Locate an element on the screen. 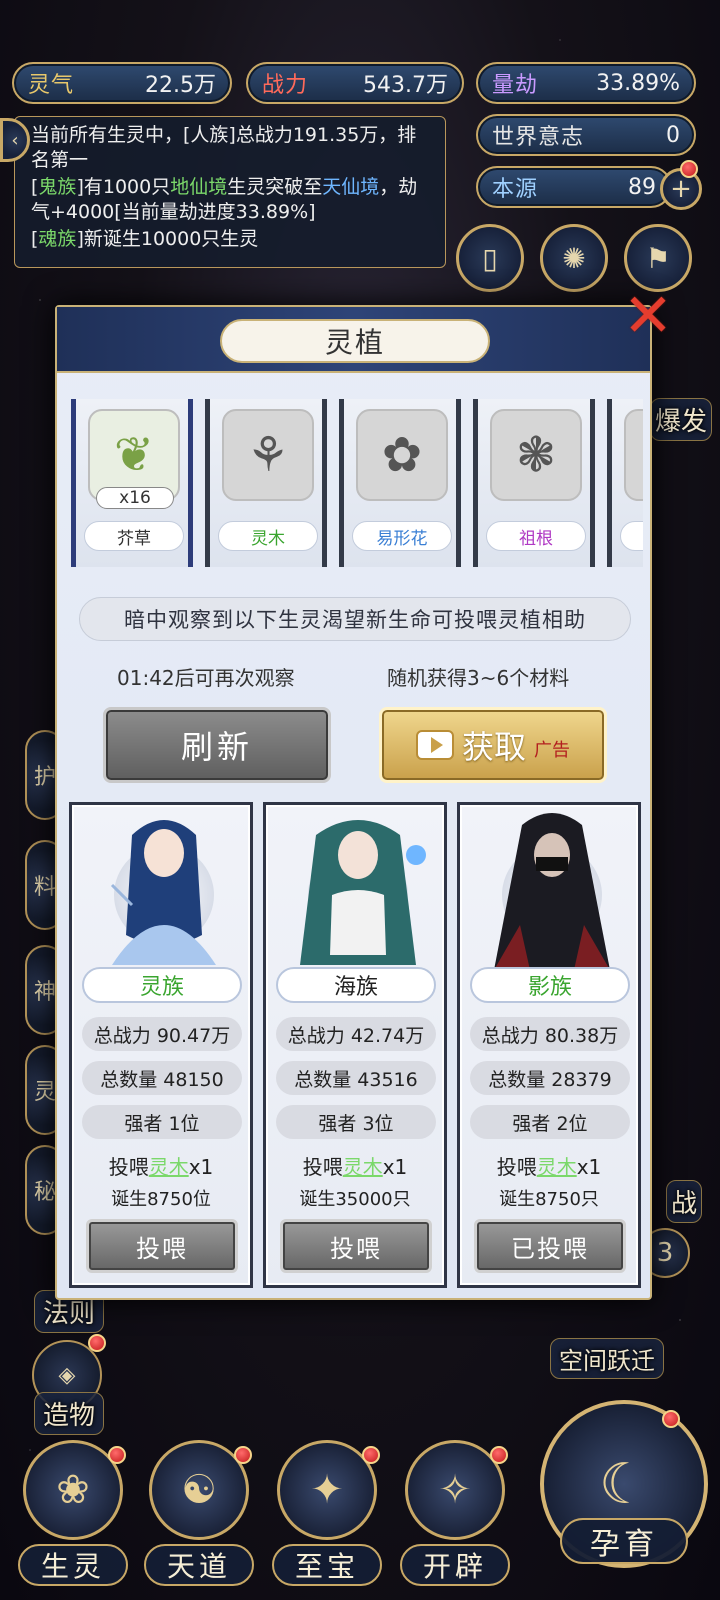 The width and height of the screenshot is (720, 1600). lingzu-character-image is located at coordinates (163, 892).